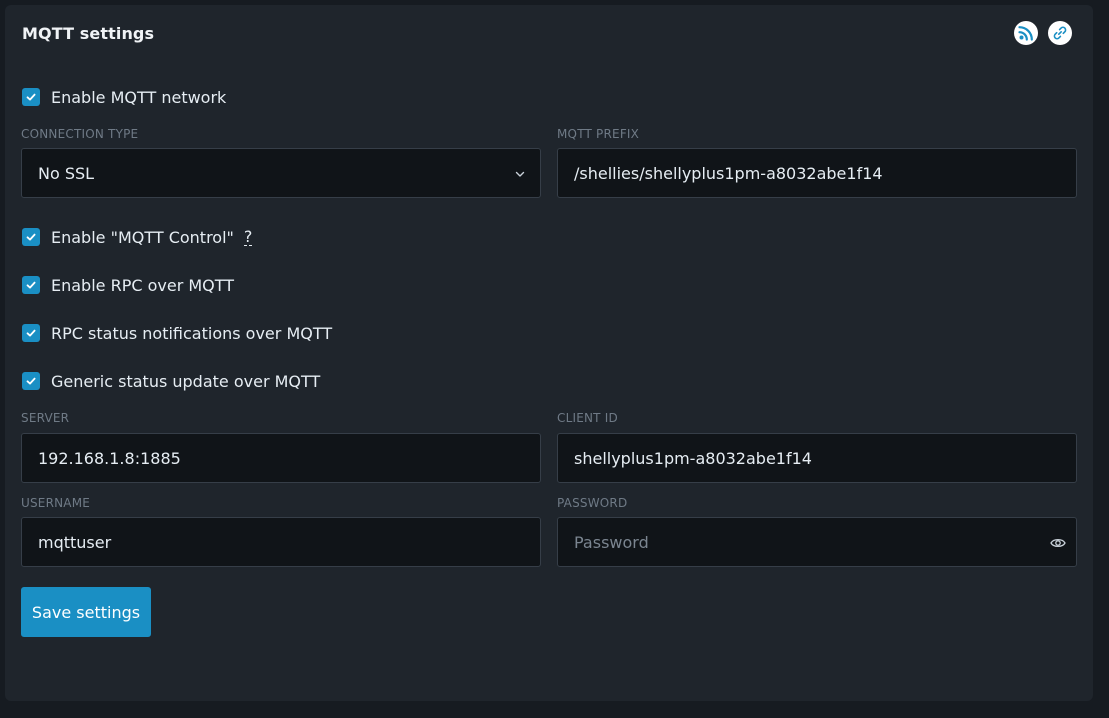 This screenshot has width=1109, height=718. What do you see at coordinates (56, 503) in the screenshot?
I see `username-label: USERNAME` at bounding box center [56, 503].